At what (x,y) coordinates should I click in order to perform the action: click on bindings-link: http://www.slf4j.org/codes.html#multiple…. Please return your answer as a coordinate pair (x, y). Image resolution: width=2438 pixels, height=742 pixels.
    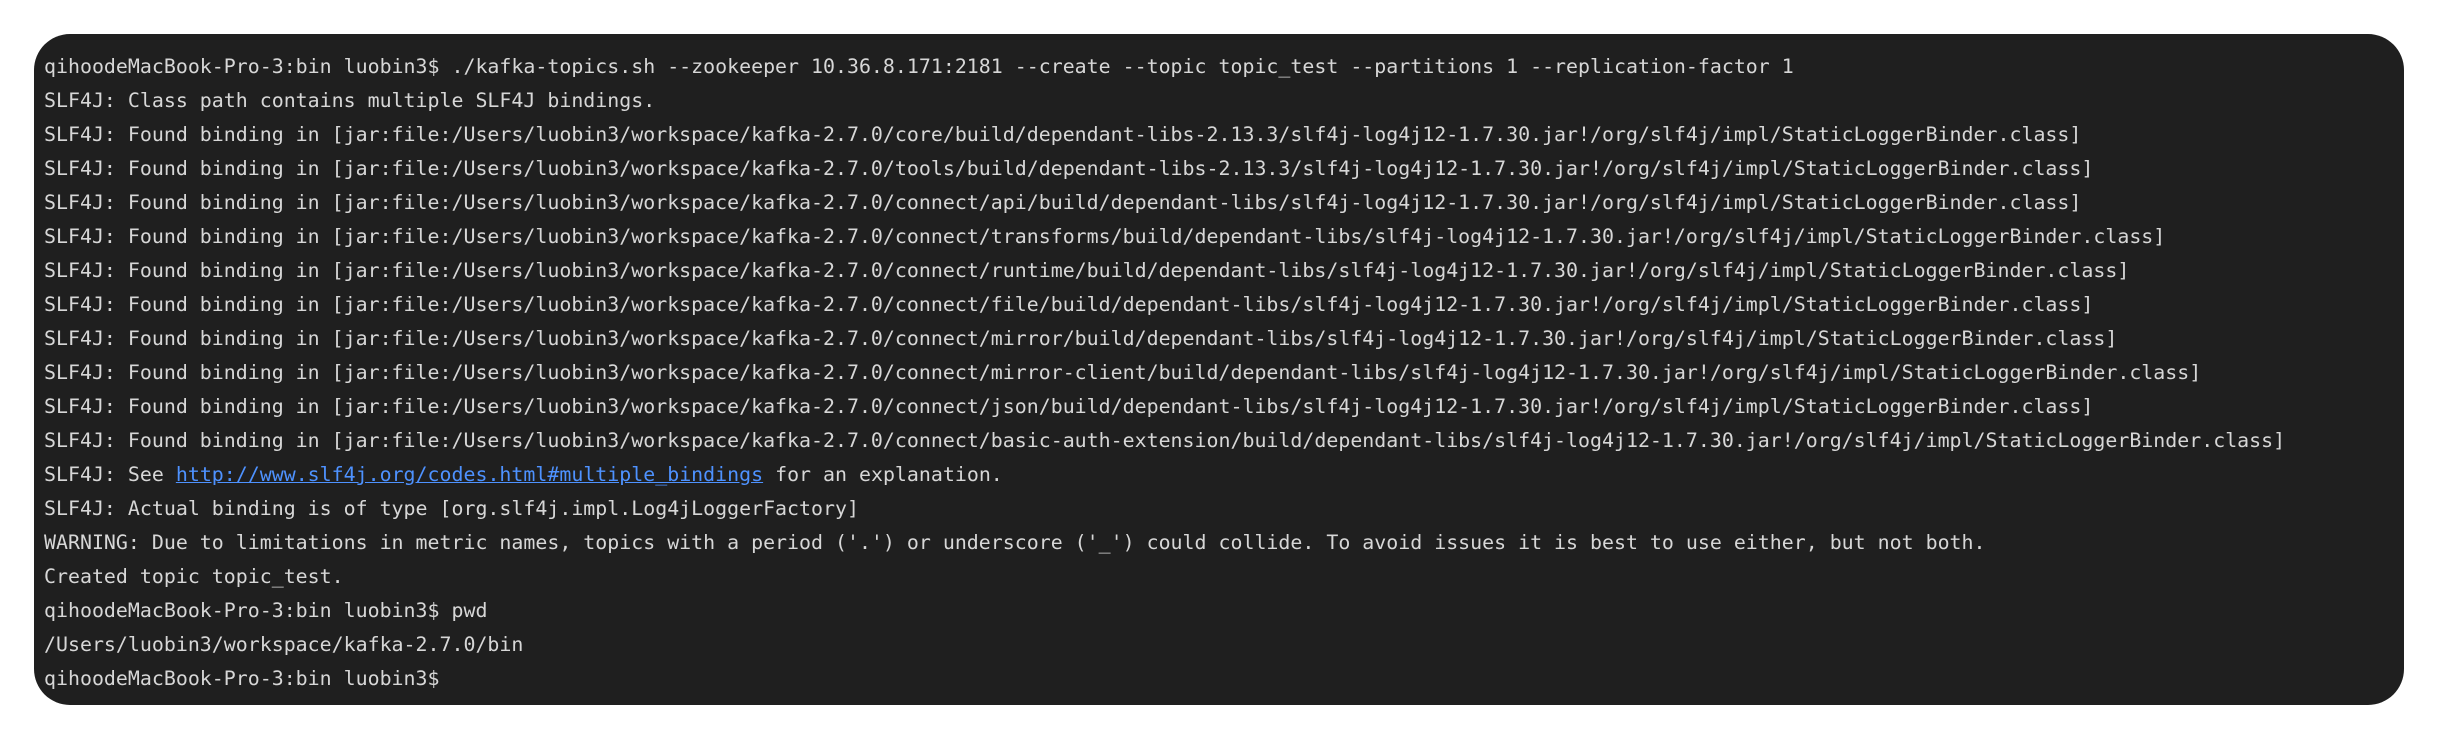
    Looking at the image, I should click on (469, 474).